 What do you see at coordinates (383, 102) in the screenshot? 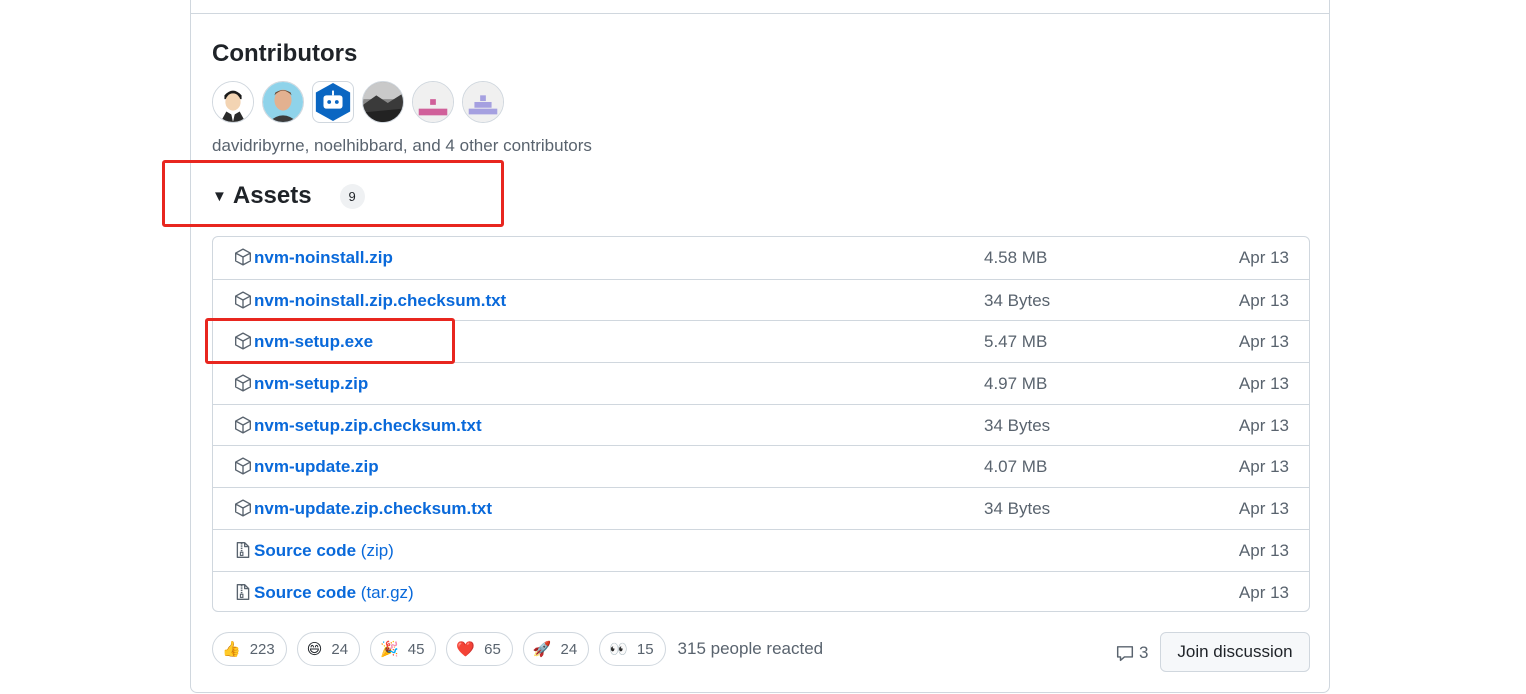
I see `avatar-landscape` at bounding box center [383, 102].